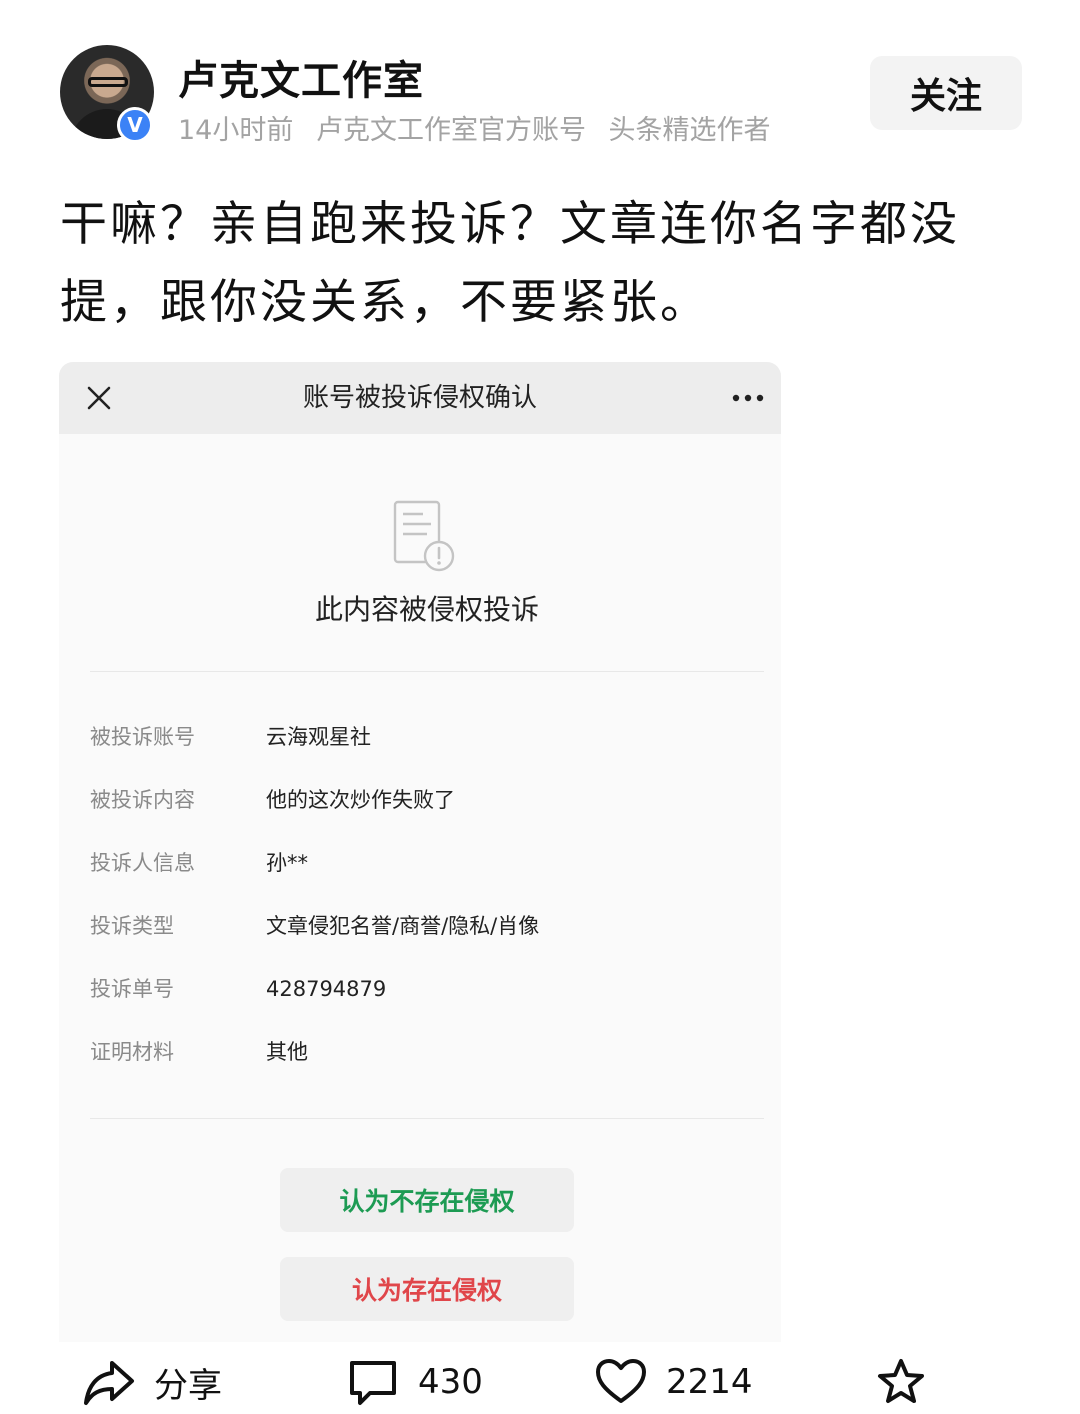 This screenshot has height=1414, width=1080. I want to click on screenshot-title: 账号被投诉侵权确认, so click(419, 398).